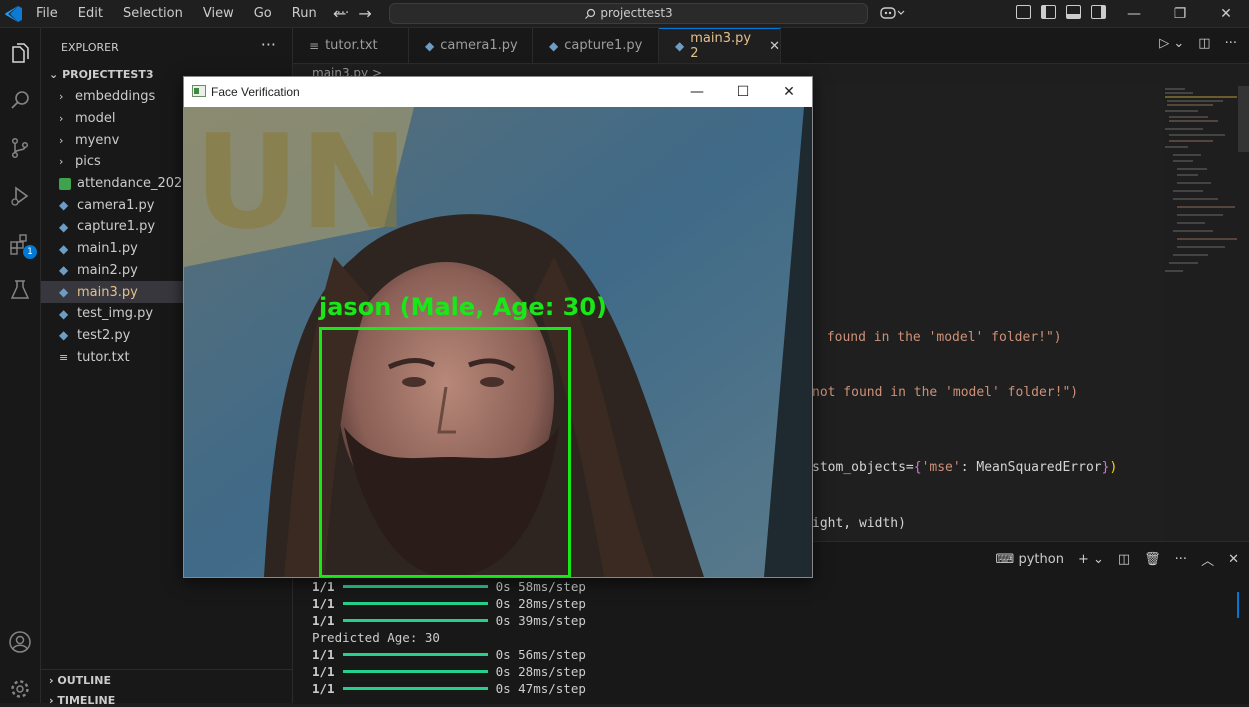  I want to click on command-center-search: projecttest3, so click(628, 13).